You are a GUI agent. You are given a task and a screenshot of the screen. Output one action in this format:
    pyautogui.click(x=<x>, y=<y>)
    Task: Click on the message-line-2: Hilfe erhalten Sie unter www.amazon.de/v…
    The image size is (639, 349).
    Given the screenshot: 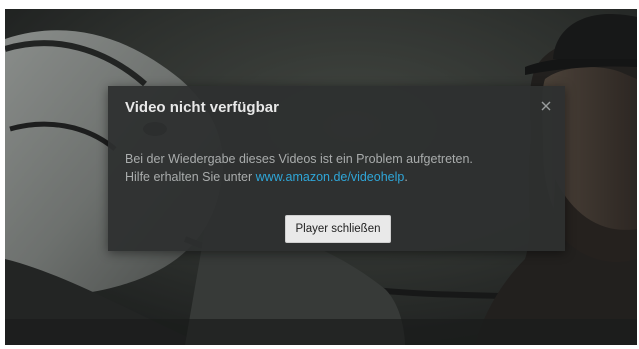 What is the action you would take?
    pyautogui.click(x=337, y=177)
    